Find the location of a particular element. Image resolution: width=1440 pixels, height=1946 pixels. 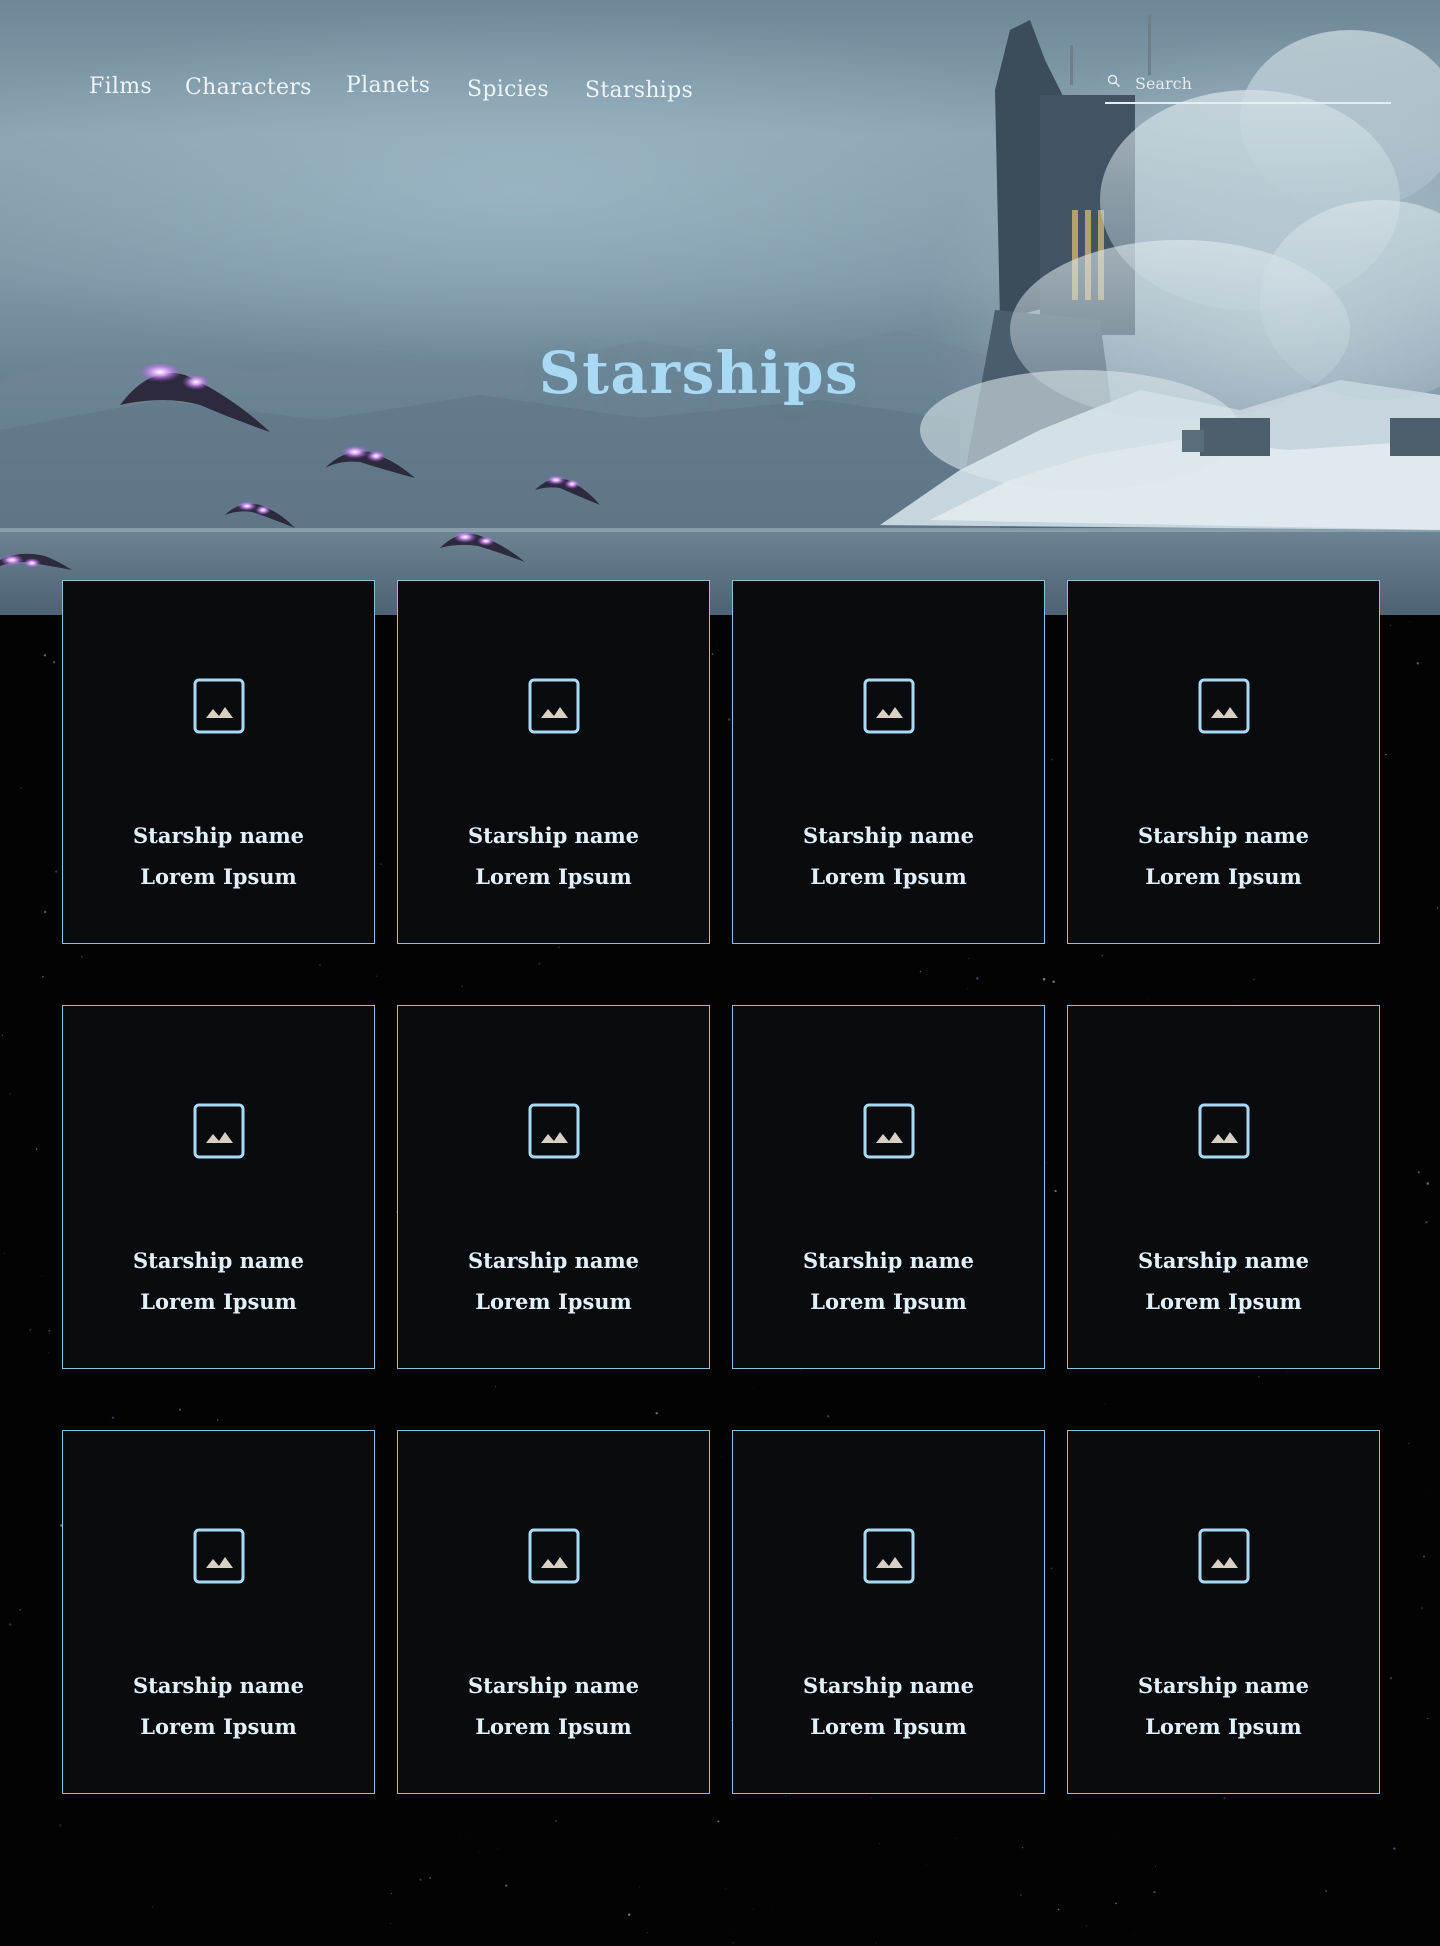

nav-item-starships: Starships is located at coordinates (639, 90).